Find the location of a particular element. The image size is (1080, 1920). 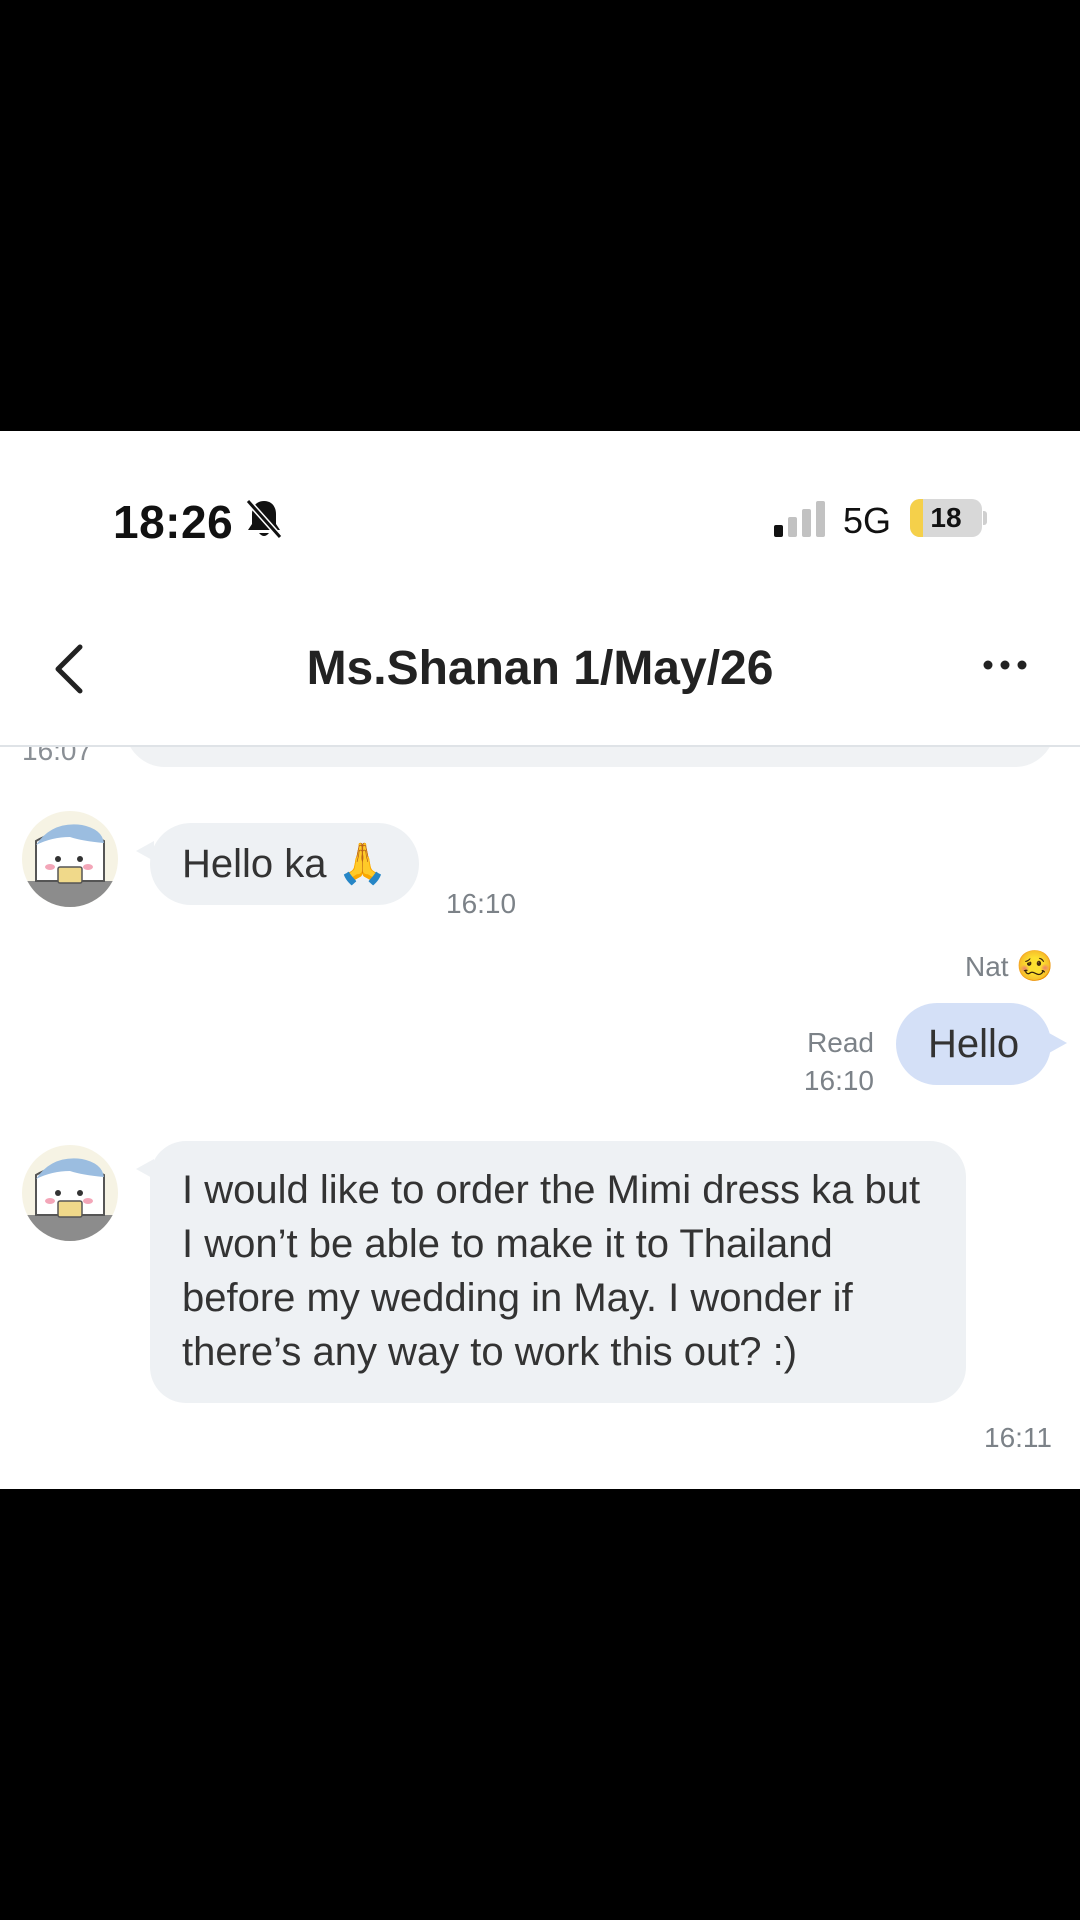

battery-level: 18 is located at coordinates (946, 517).